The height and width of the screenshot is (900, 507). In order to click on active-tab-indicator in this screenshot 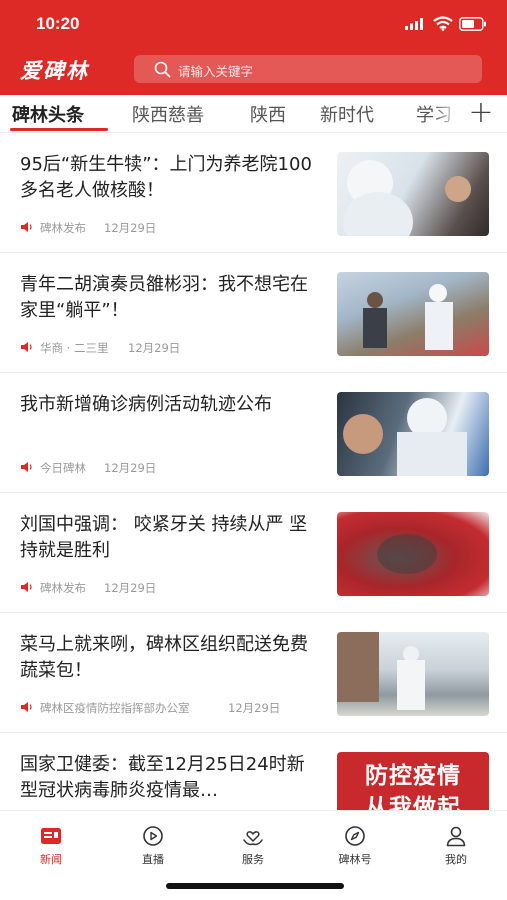, I will do `click(59, 129)`.